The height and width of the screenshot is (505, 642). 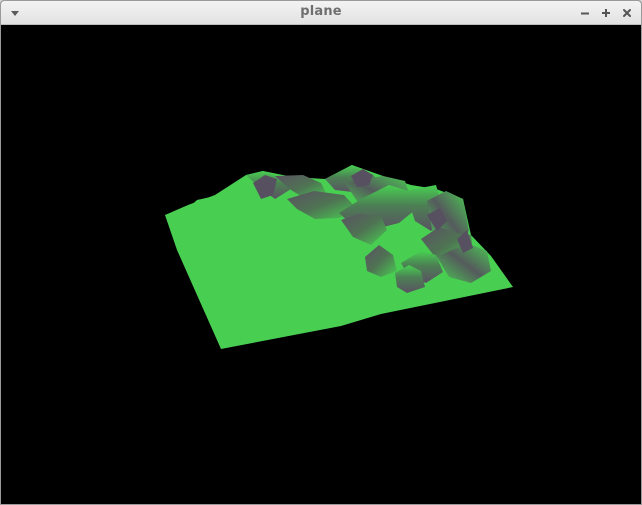 I want to click on window-title: plane, so click(x=321, y=11).